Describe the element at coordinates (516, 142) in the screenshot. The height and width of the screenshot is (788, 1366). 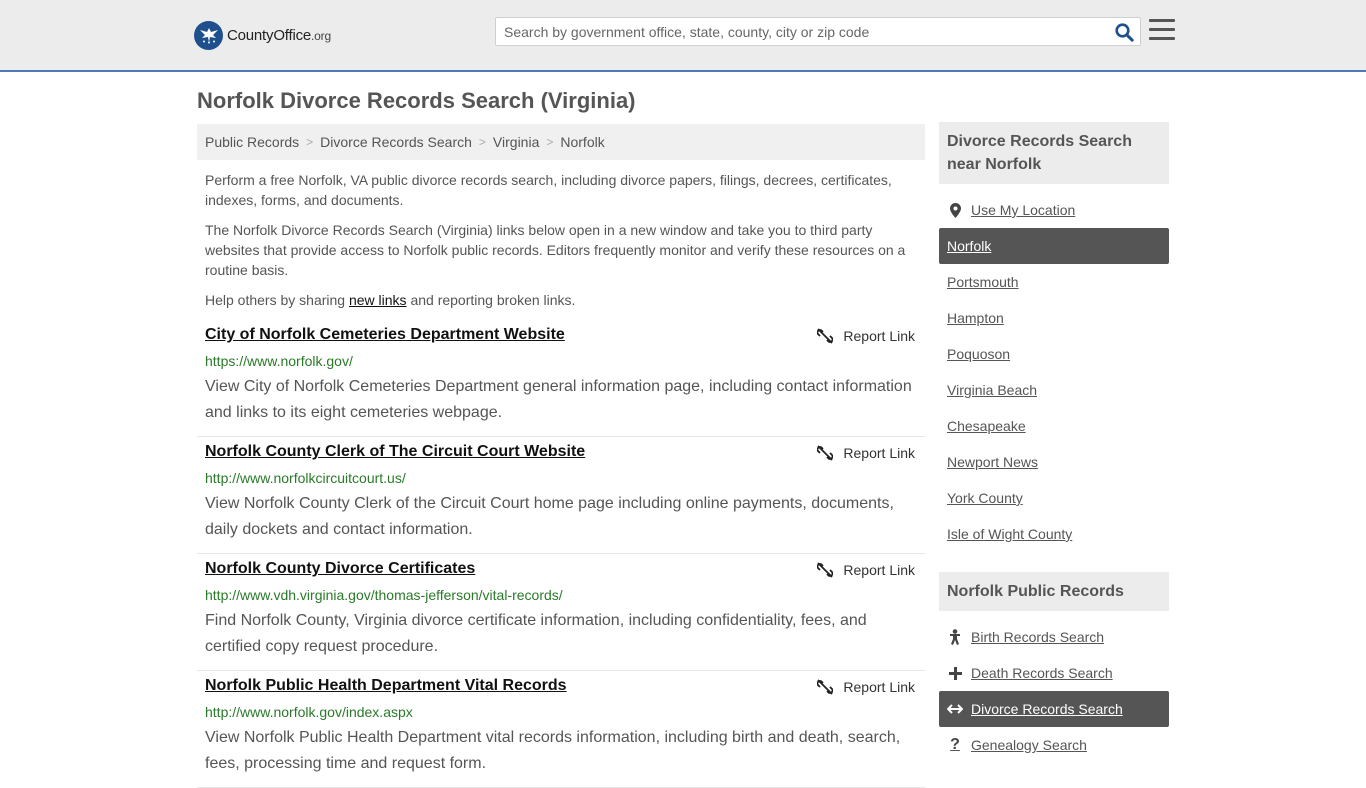
I see `breadcrumb-virginia: Virginia` at that location.